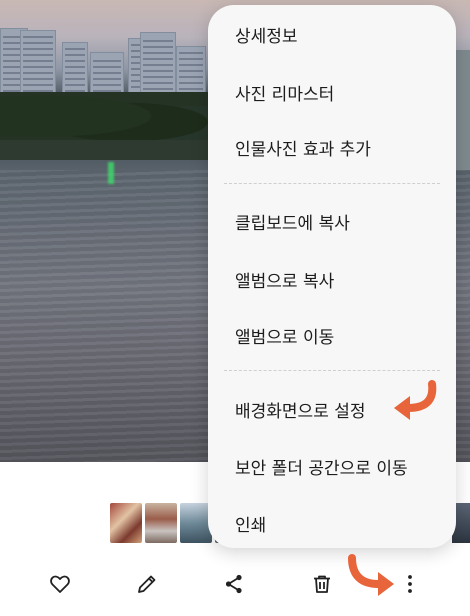  What do you see at coordinates (332, 523) in the screenshot?
I see `menu-item-print: 인쇄` at bounding box center [332, 523].